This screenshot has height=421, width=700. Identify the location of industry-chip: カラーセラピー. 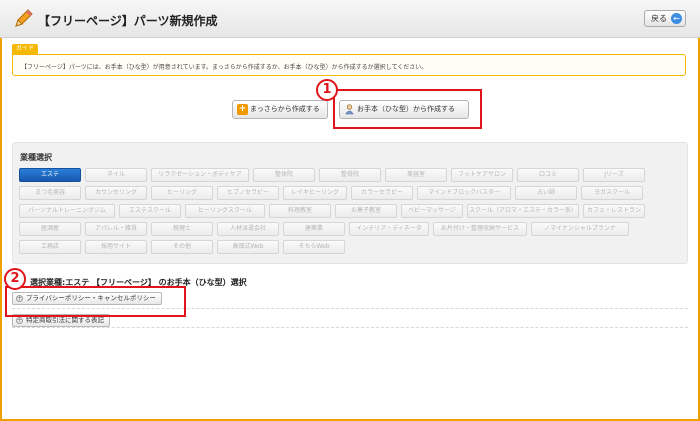
(382, 193).